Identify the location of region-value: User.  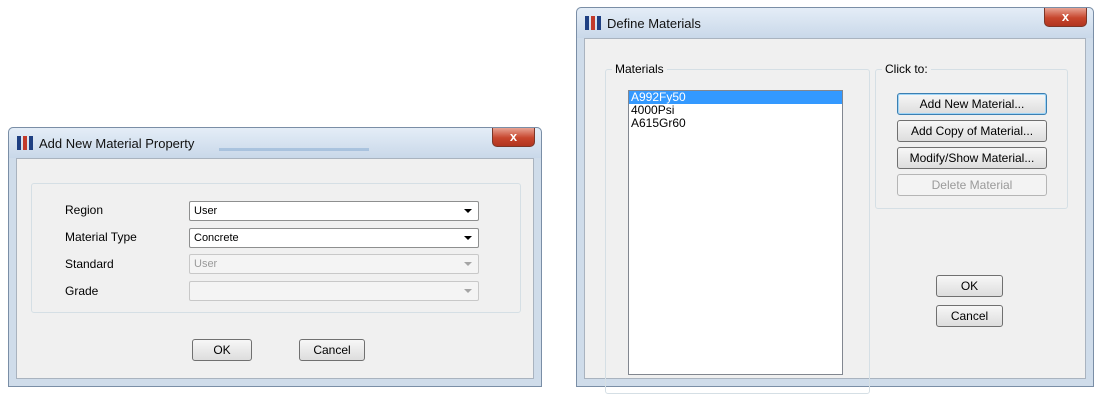
(206, 211).